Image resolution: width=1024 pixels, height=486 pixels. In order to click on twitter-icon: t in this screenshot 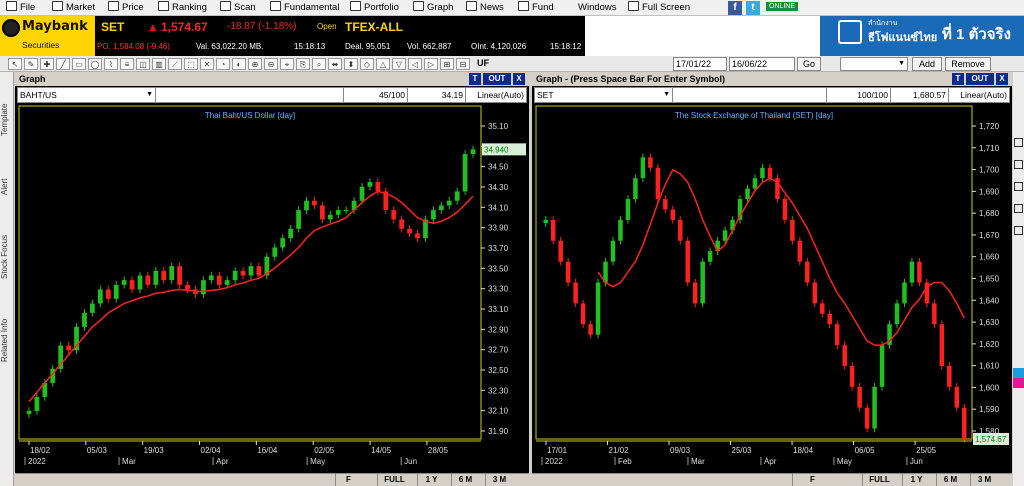, I will do `click(753, 8)`.